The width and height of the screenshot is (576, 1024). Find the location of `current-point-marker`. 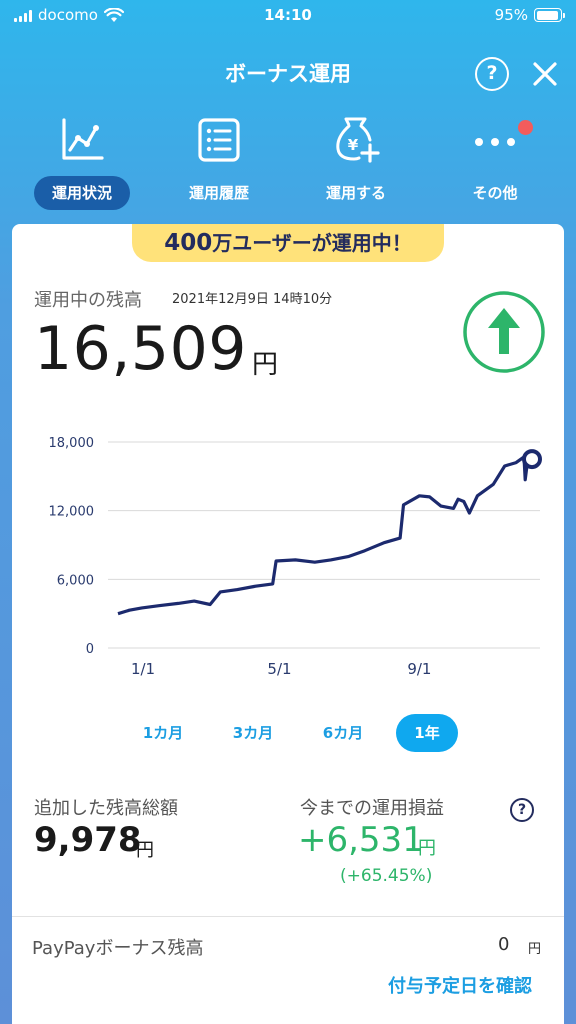

current-point-marker is located at coordinates (532, 459).